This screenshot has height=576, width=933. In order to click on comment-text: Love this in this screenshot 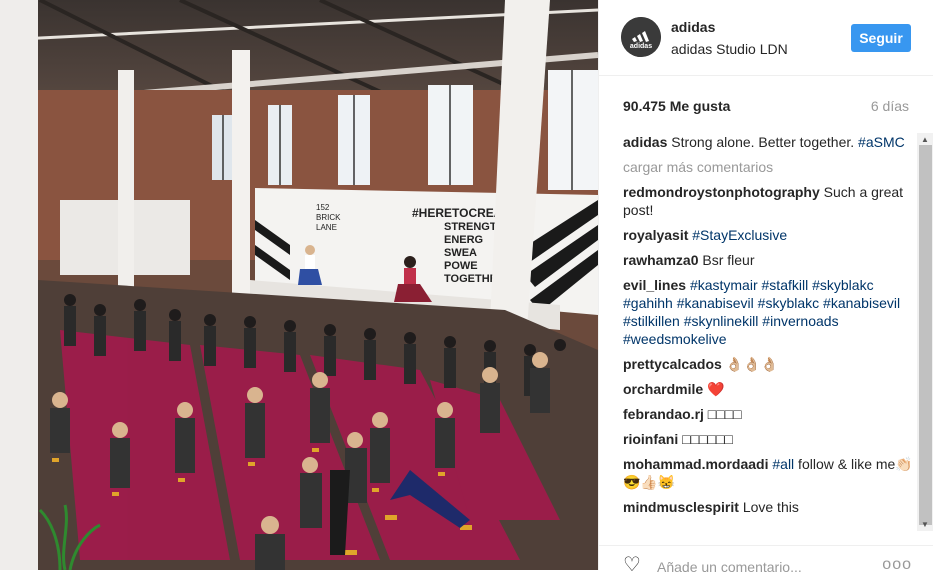, I will do `click(770, 507)`.